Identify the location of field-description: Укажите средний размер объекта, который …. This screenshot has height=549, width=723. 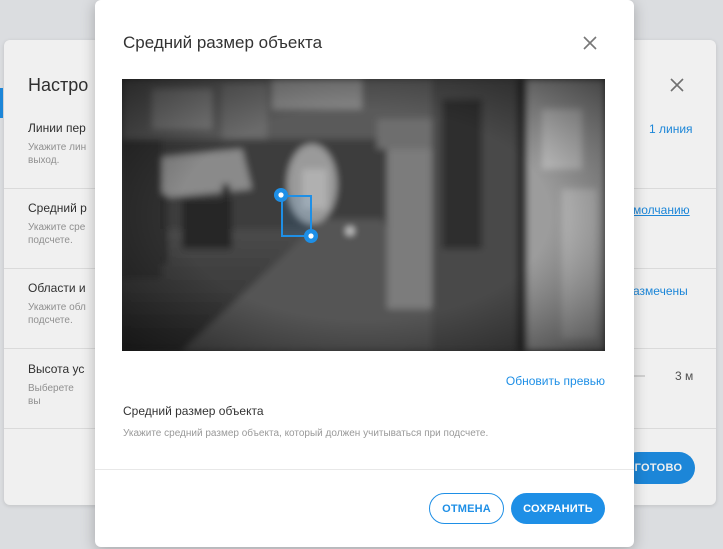
(306, 433).